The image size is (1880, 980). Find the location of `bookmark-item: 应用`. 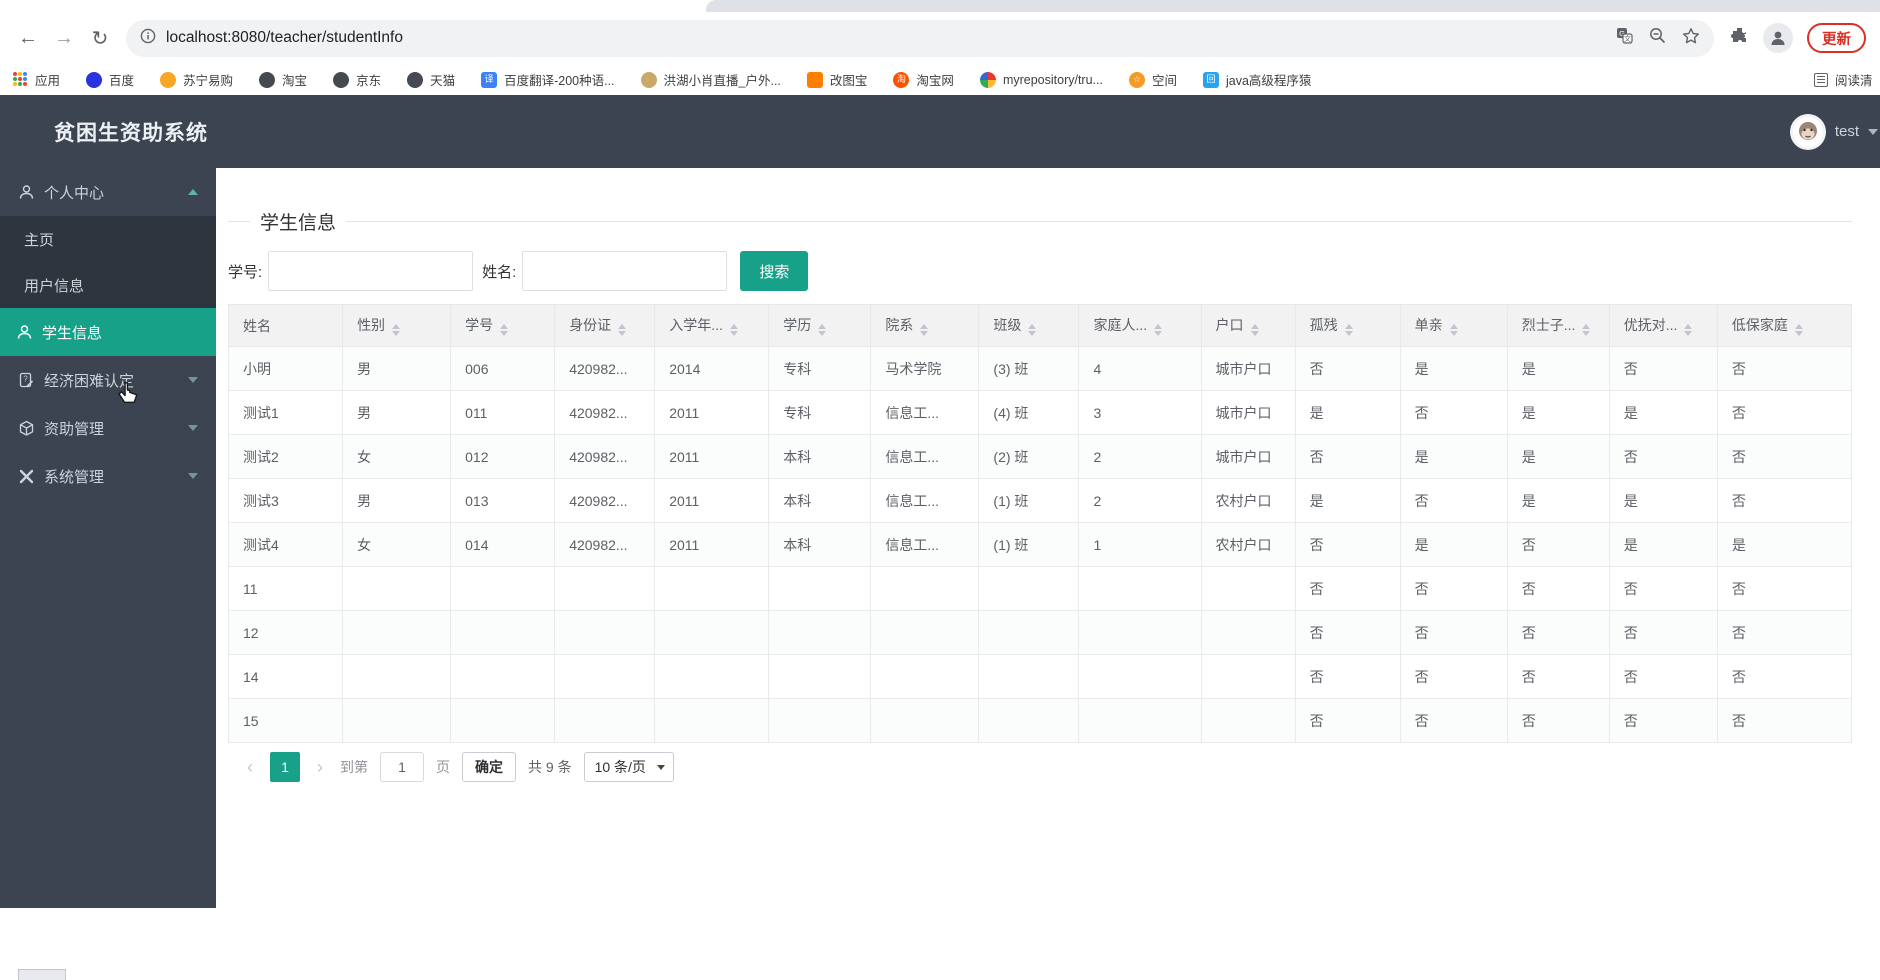

bookmark-item: 应用 is located at coordinates (36, 79).